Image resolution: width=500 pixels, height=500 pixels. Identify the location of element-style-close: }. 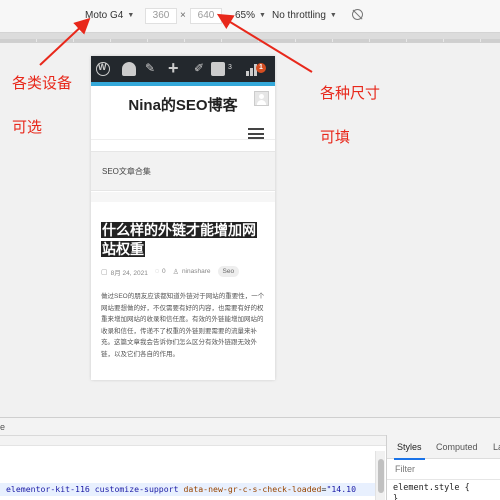
(396, 497).